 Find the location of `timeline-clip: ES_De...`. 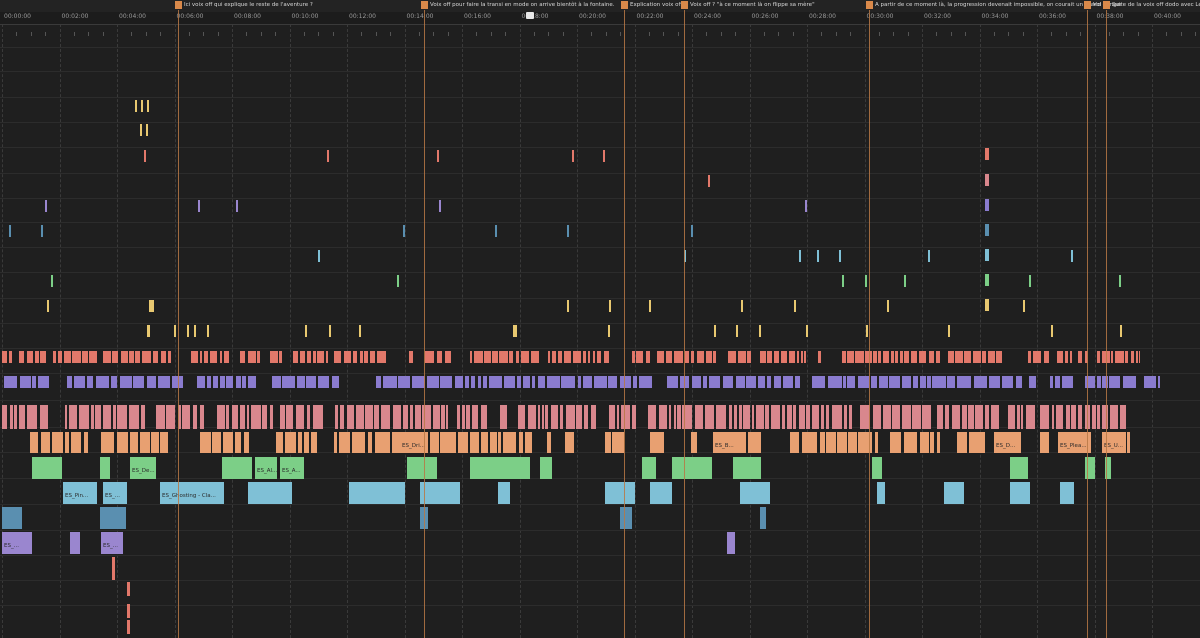

timeline-clip: ES_De... is located at coordinates (143, 468).